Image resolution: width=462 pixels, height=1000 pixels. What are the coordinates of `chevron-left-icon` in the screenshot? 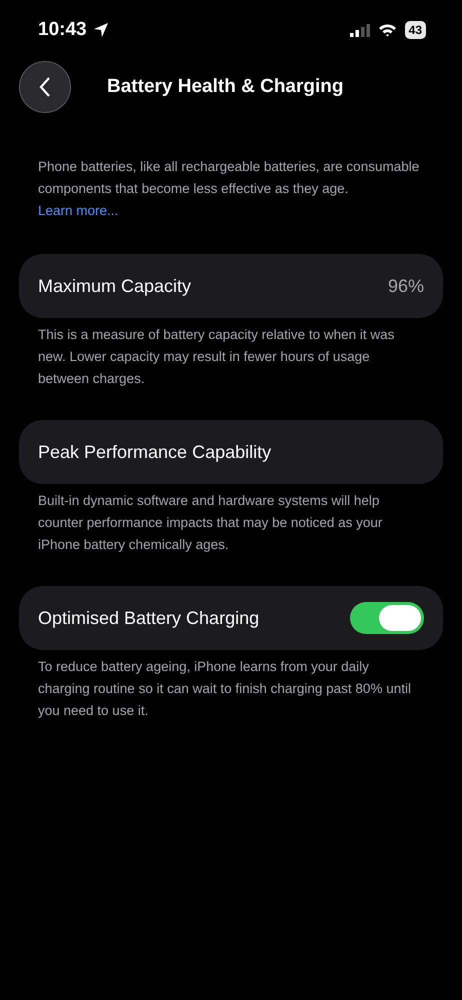 It's located at (45, 87).